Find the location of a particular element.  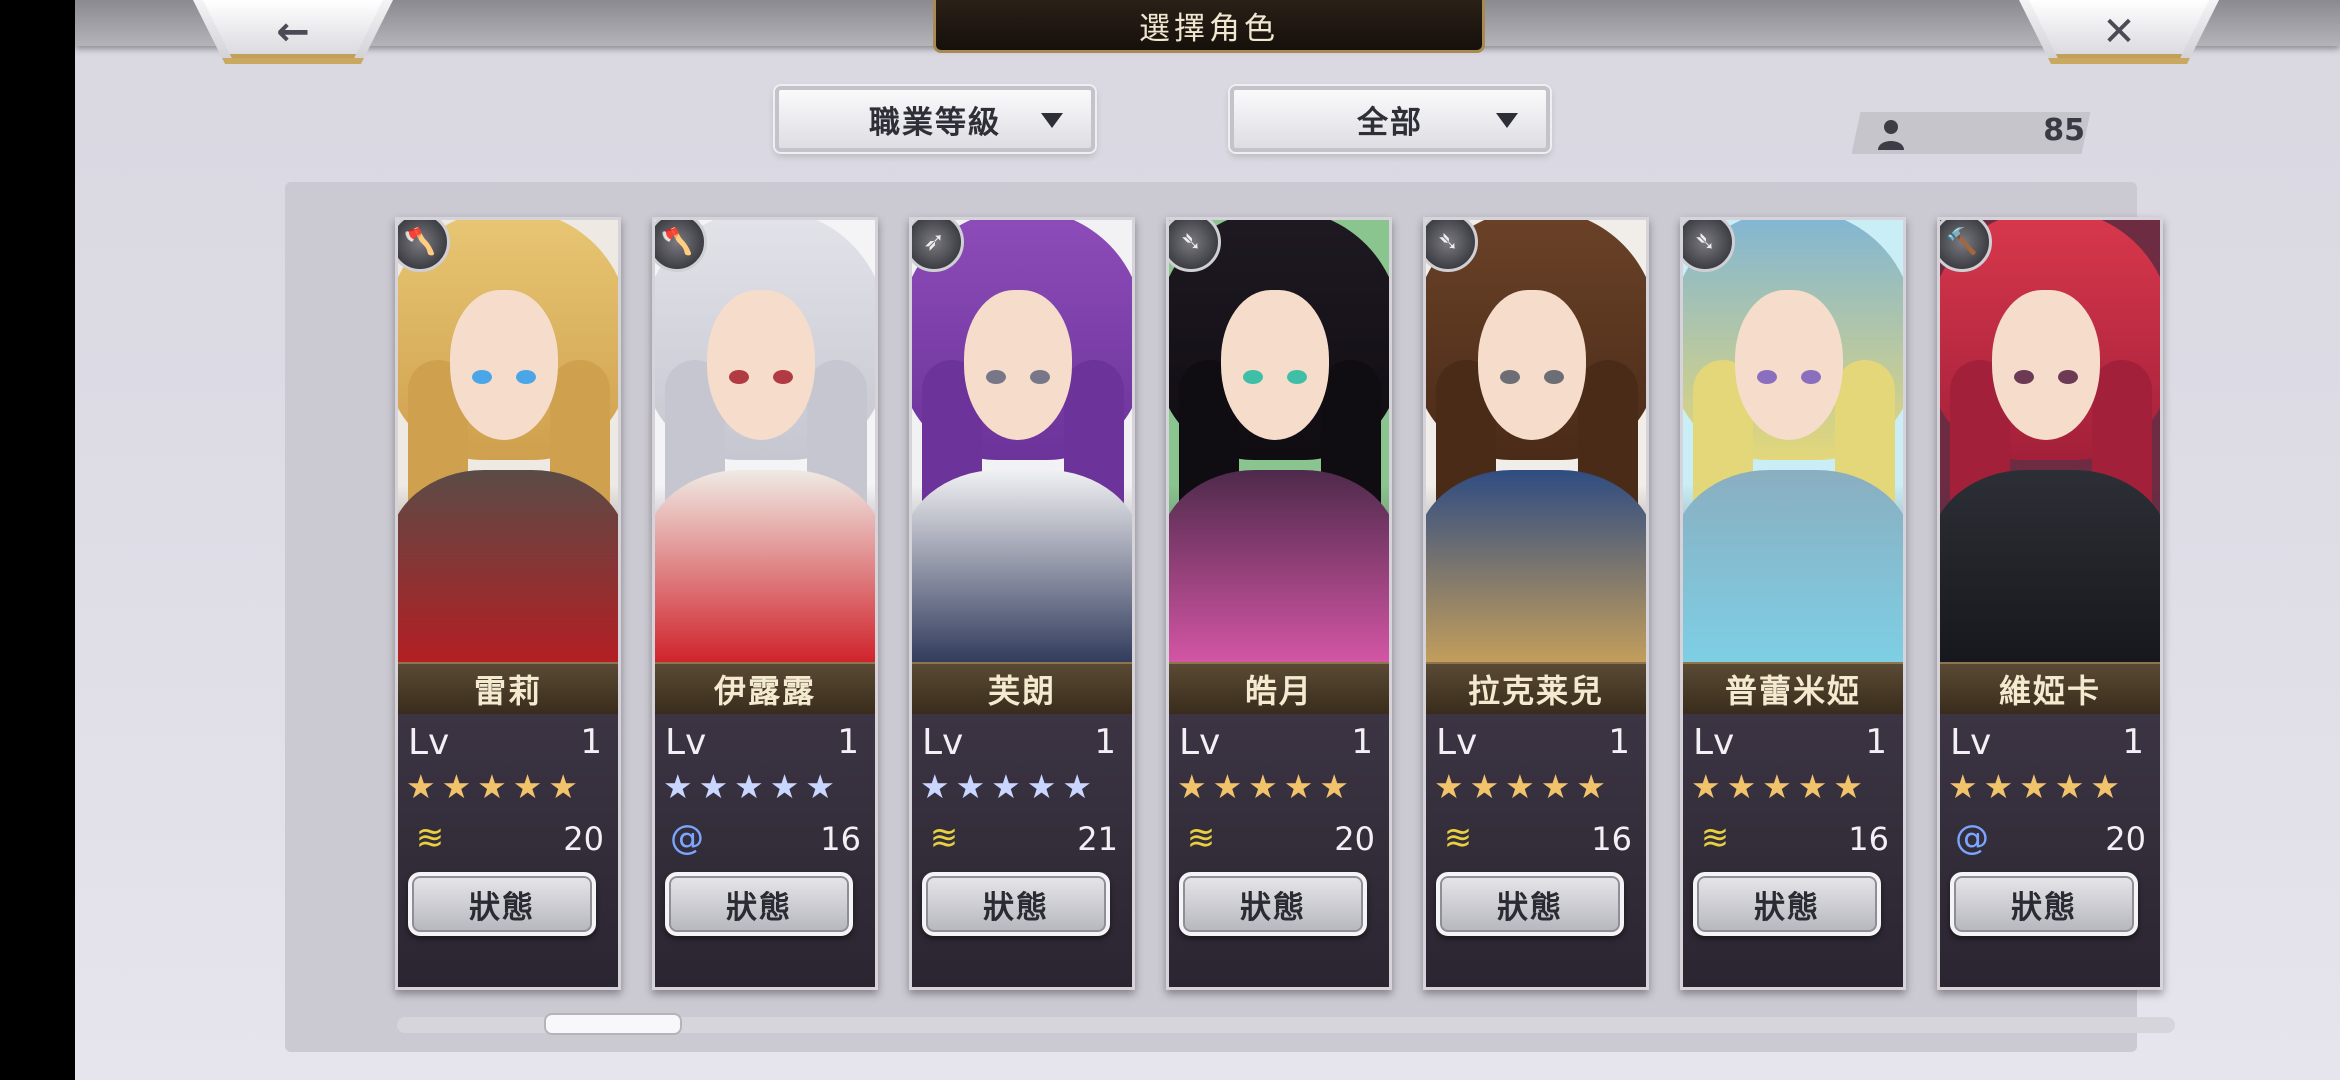

close-icon: ✕ is located at coordinates (2119, 32).